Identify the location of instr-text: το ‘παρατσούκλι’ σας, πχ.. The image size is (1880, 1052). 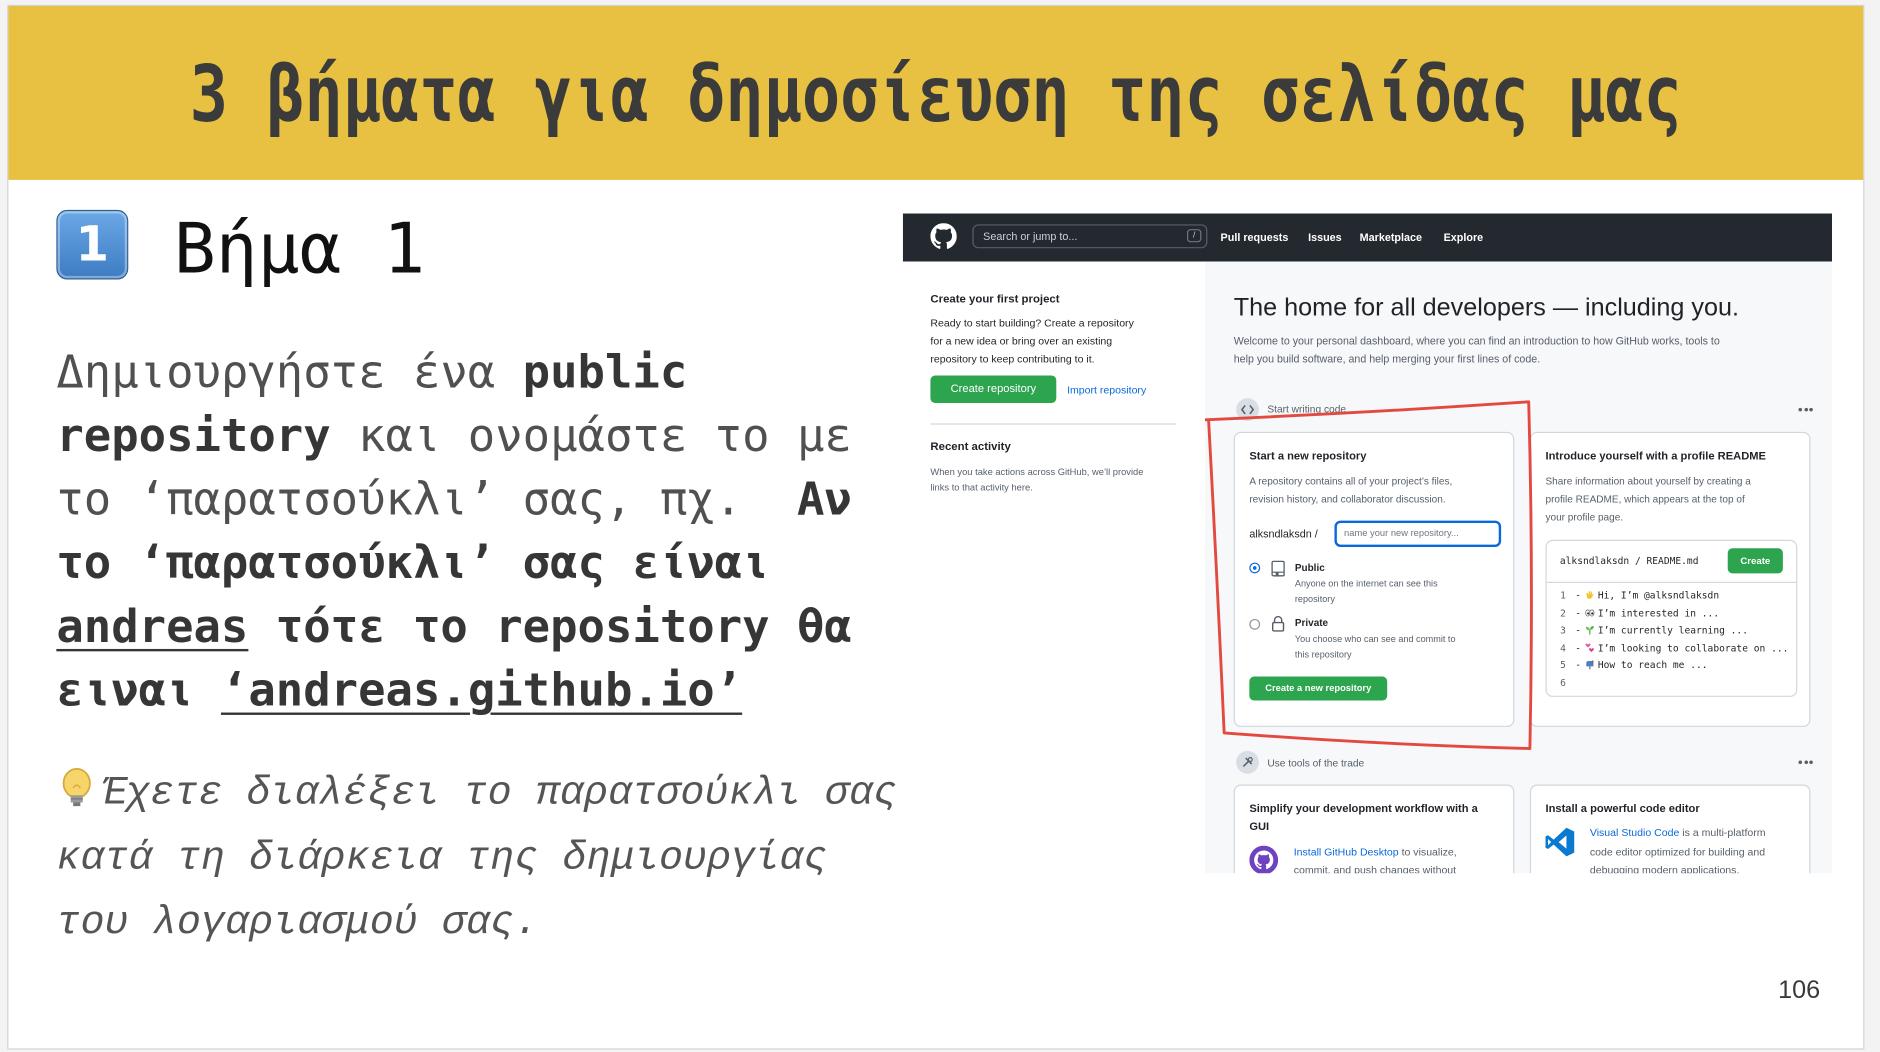
(426, 499).